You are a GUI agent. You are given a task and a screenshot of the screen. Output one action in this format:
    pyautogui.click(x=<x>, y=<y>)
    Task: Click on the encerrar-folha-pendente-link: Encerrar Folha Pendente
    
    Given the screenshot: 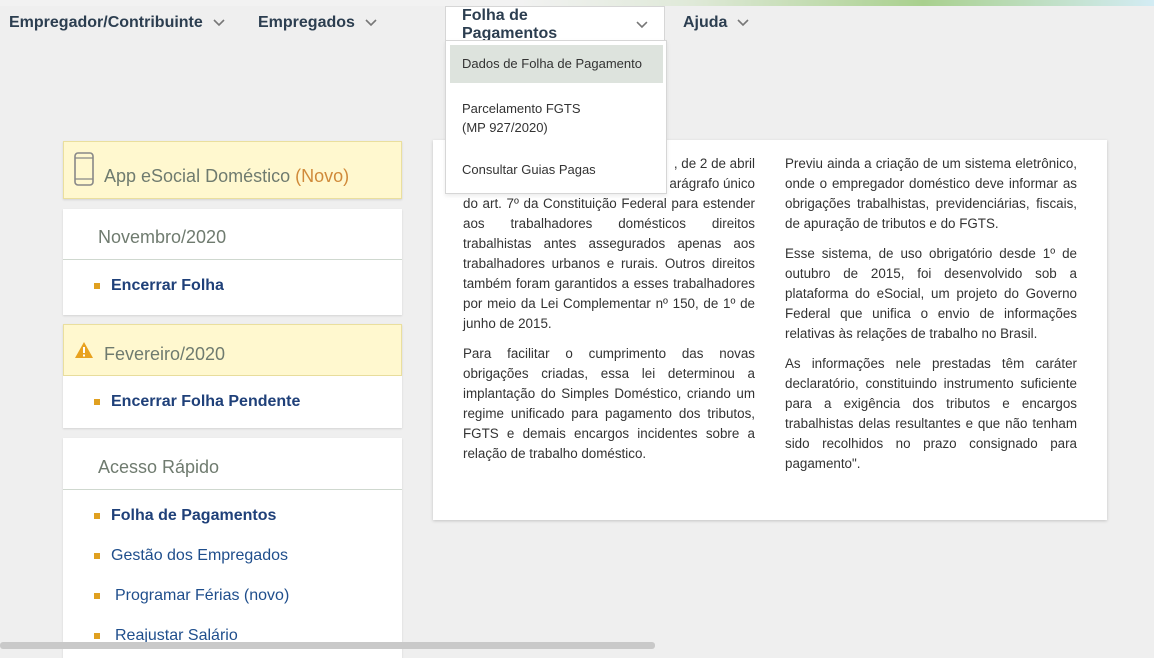 What is the action you would take?
    pyautogui.click(x=197, y=402)
    